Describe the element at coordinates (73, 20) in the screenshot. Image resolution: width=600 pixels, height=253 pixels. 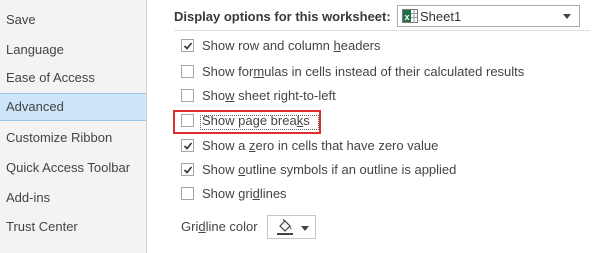
I see `sidebar-item-save: Save` at that location.